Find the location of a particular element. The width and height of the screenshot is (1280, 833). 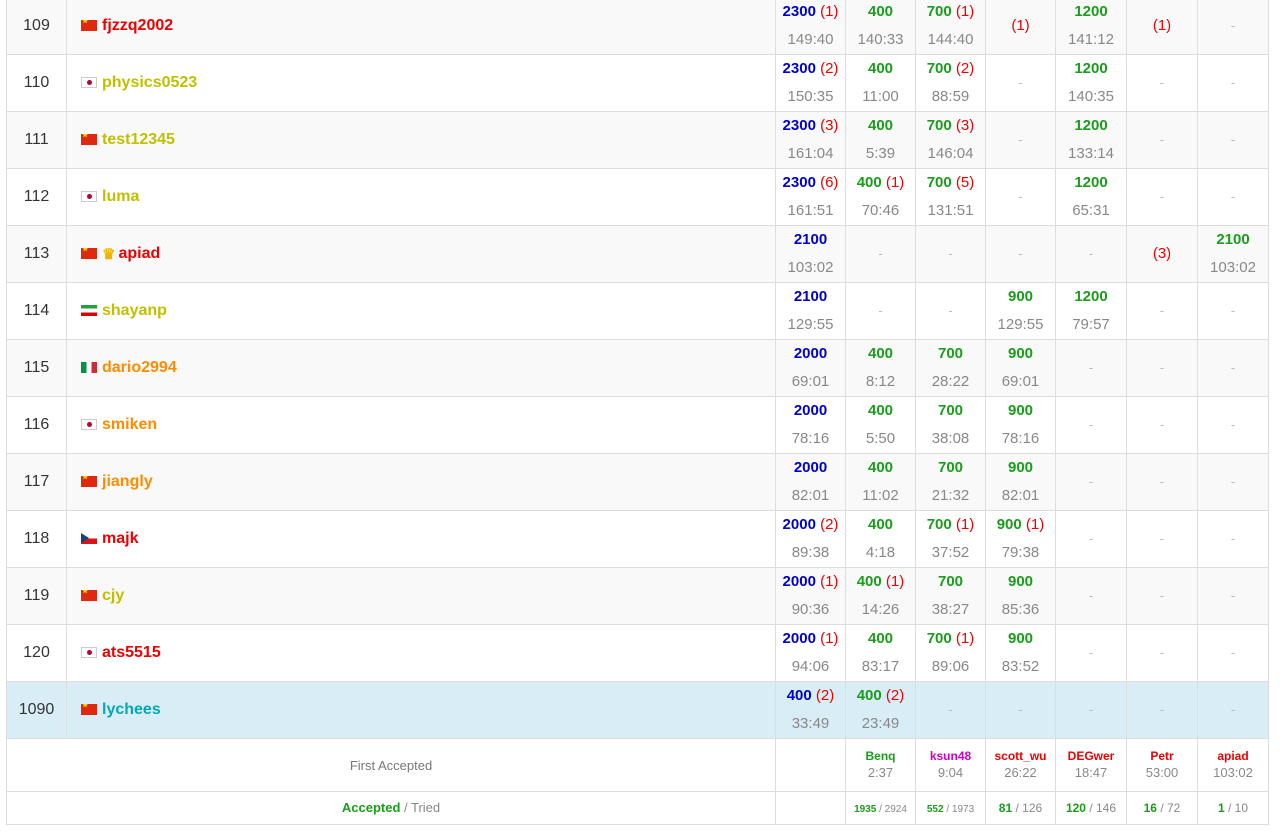

total-score-cell: 2000 (1) 94:06 is located at coordinates (810, 653).